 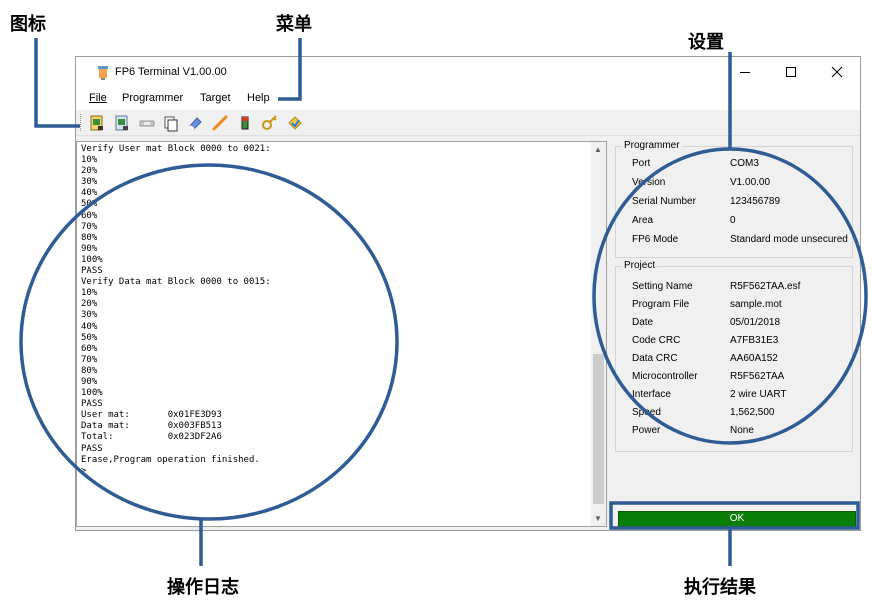 What do you see at coordinates (655, 239) in the screenshot?
I see `row-key: FP6 Mode` at bounding box center [655, 239].